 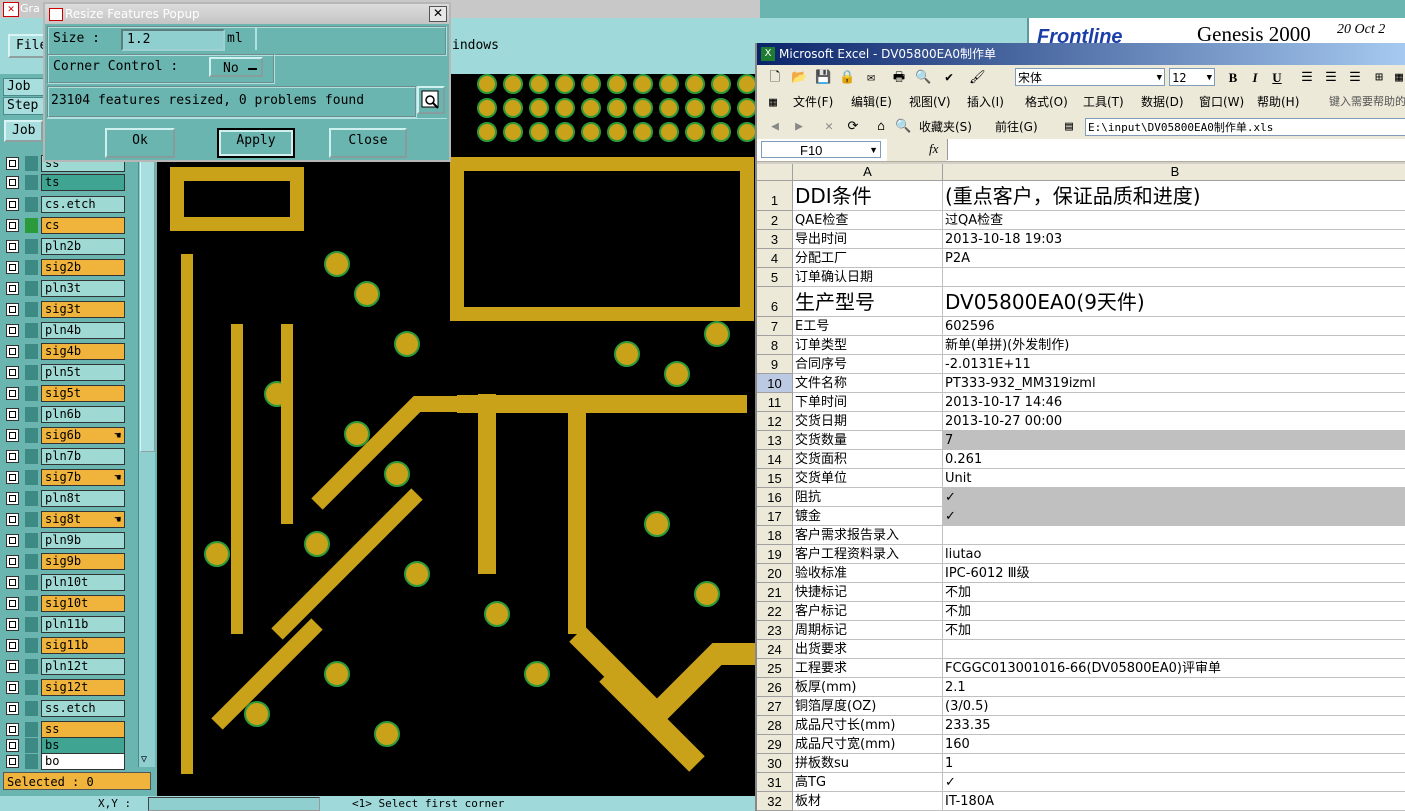 I want to click on row-header: 17, so click(x=775, y=516).